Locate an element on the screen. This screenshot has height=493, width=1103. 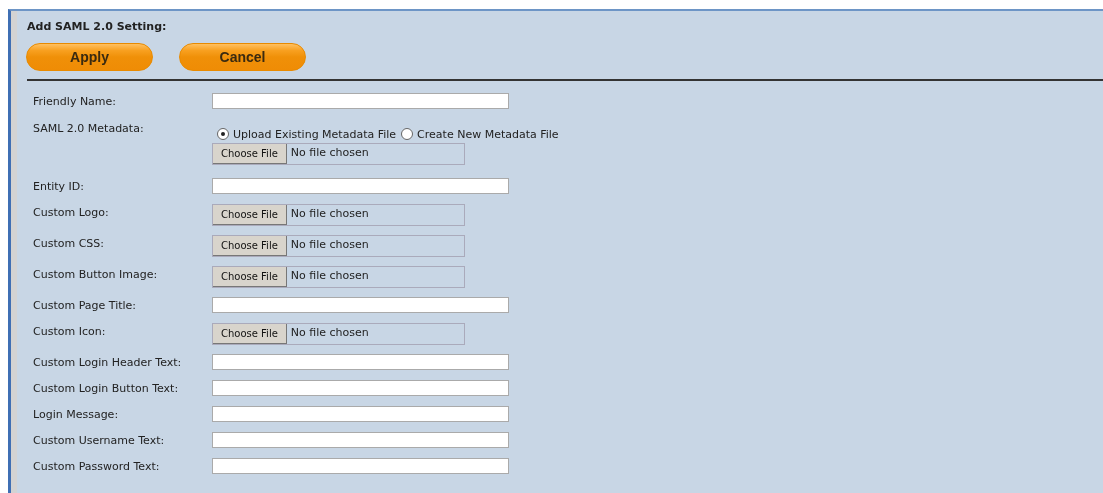
field-label: SAML 2.0 Metadata: is located at coordinates (89, 128).